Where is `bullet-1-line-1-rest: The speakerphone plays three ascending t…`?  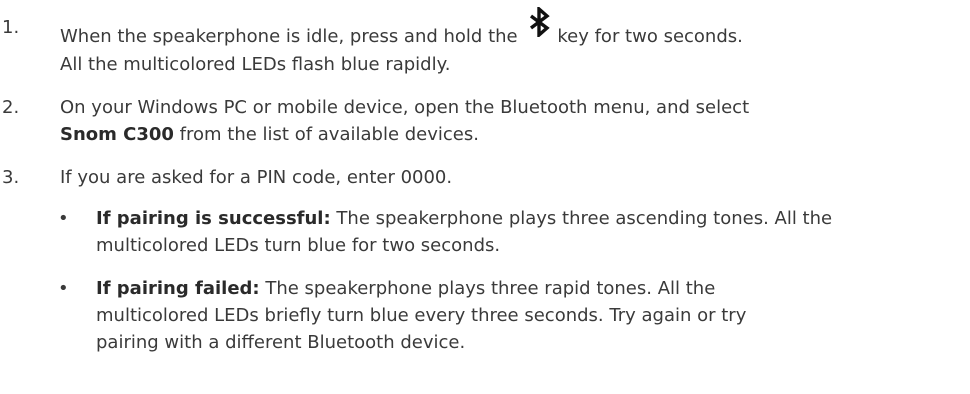 bullet-1-line-1-rest: The speakerphone plays three ascending t… is located at coordinates (581, 218).